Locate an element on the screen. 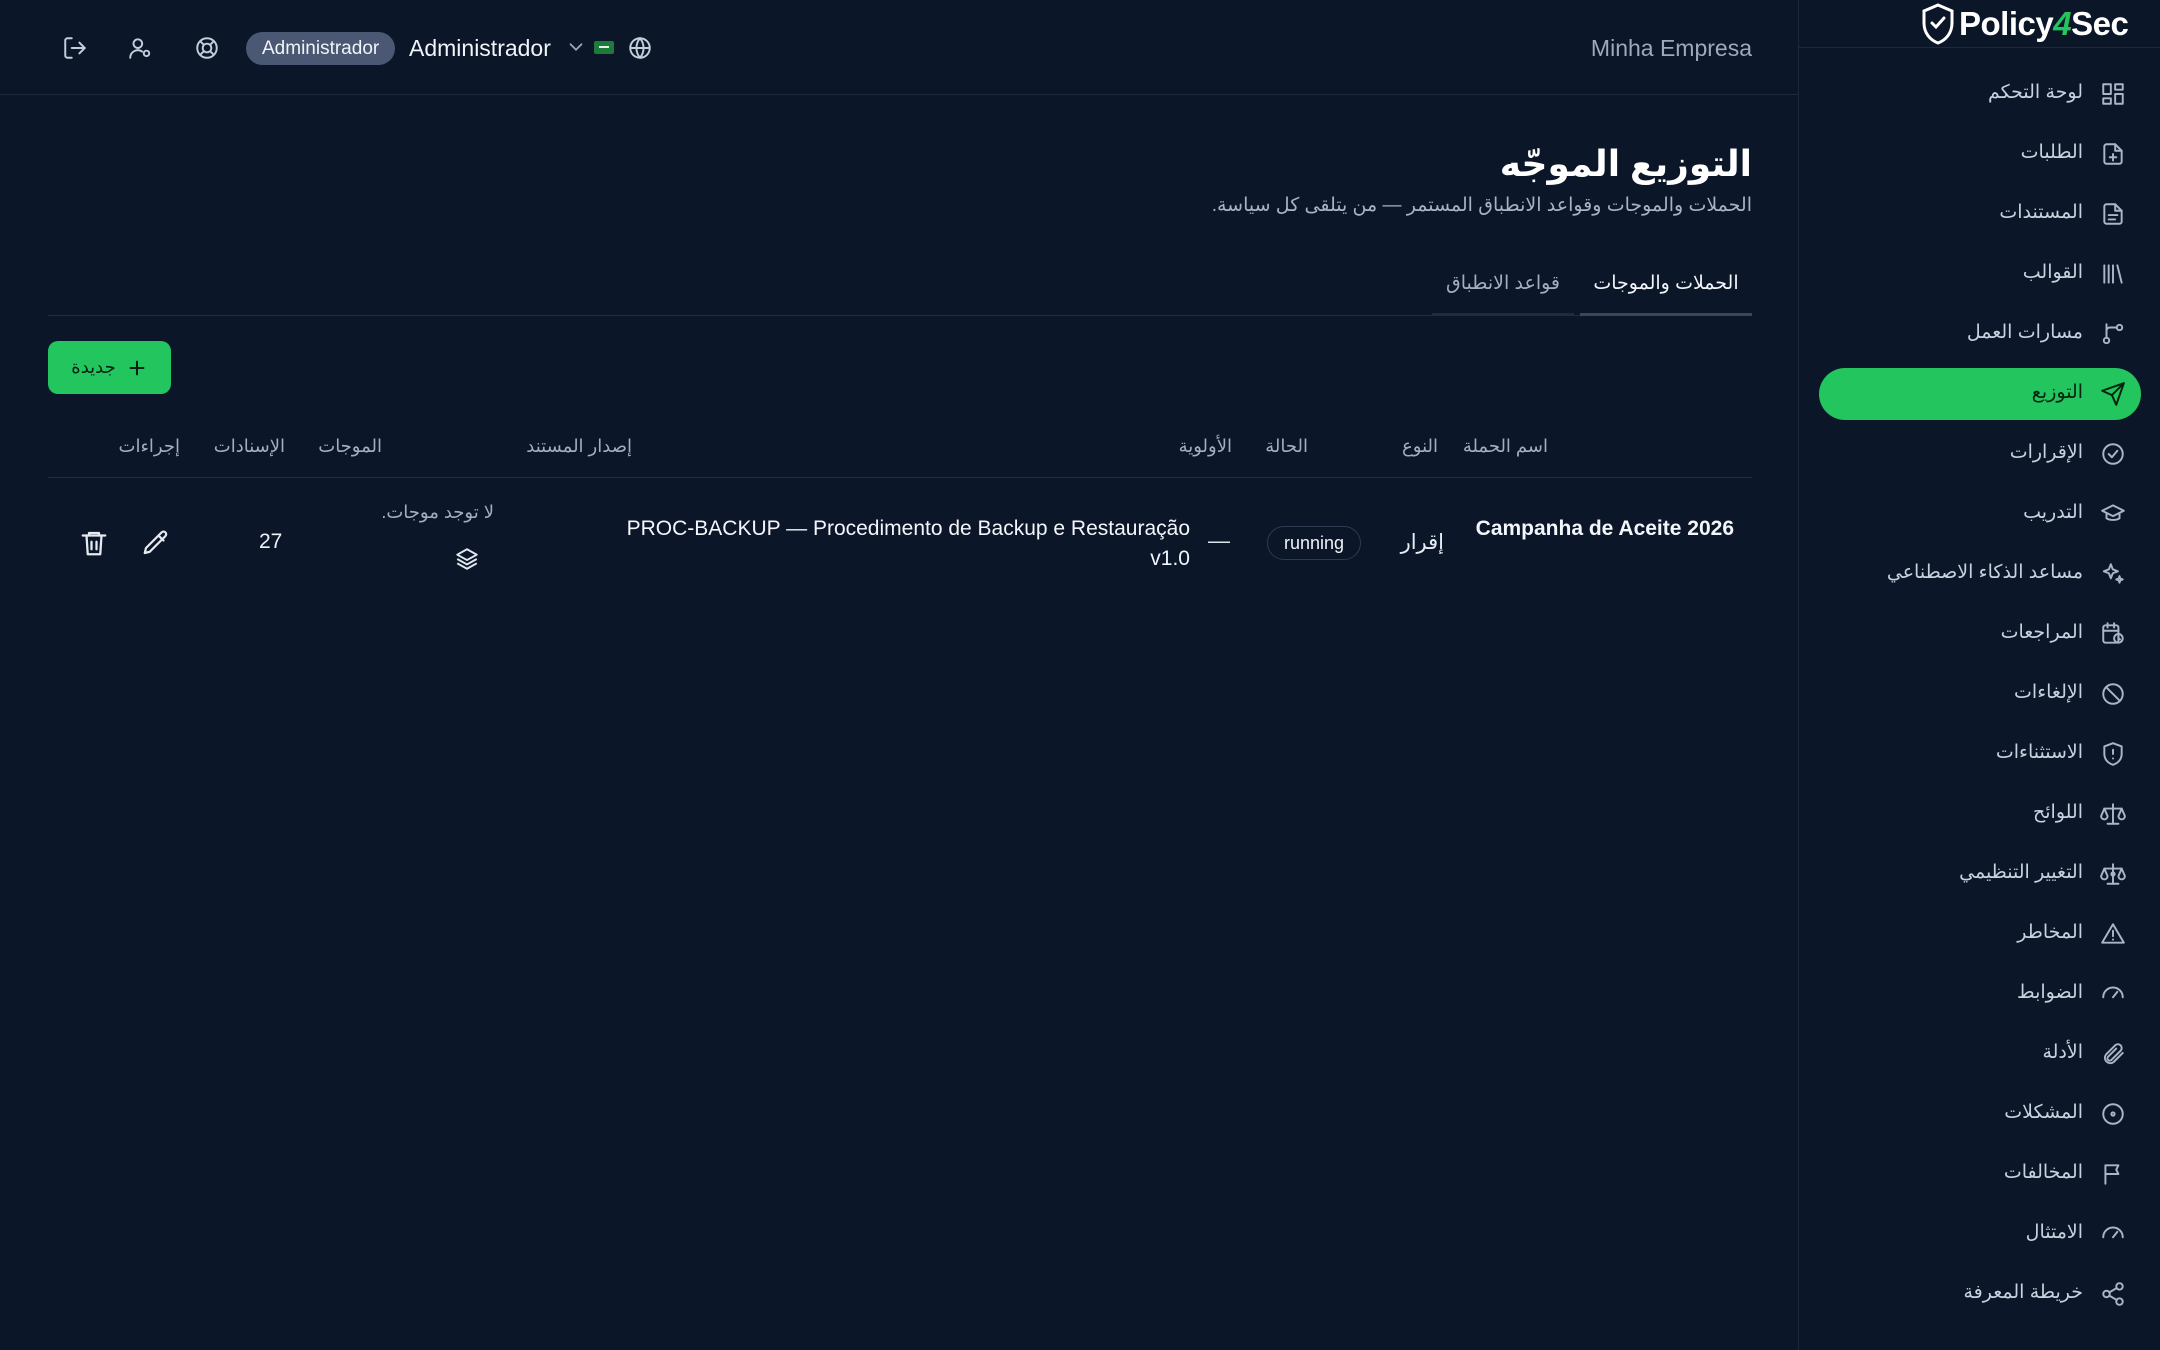 Image resolution: width=2160 pixels, height=1350 pixels. role-badge: Administrador is located at coordinates (321, 48).